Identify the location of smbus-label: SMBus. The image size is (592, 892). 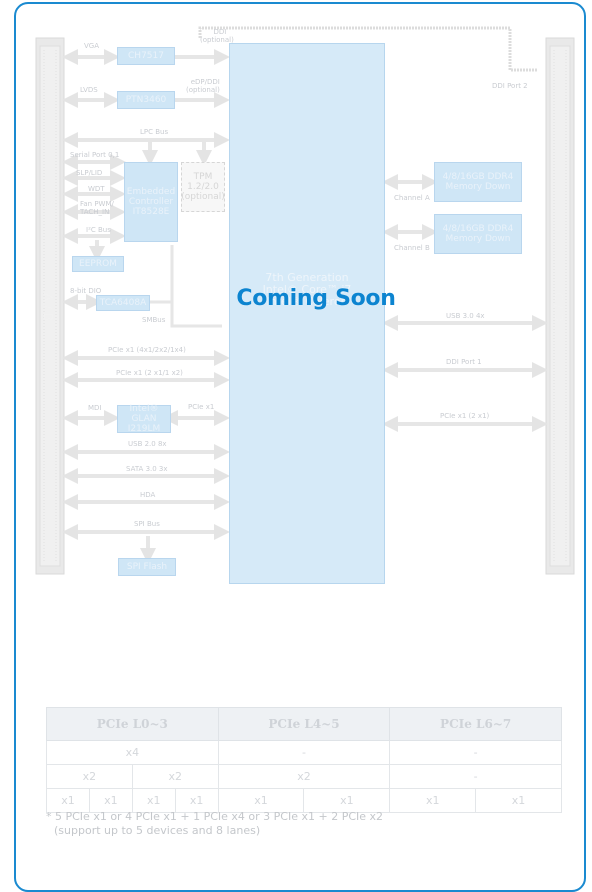
(154, 320).